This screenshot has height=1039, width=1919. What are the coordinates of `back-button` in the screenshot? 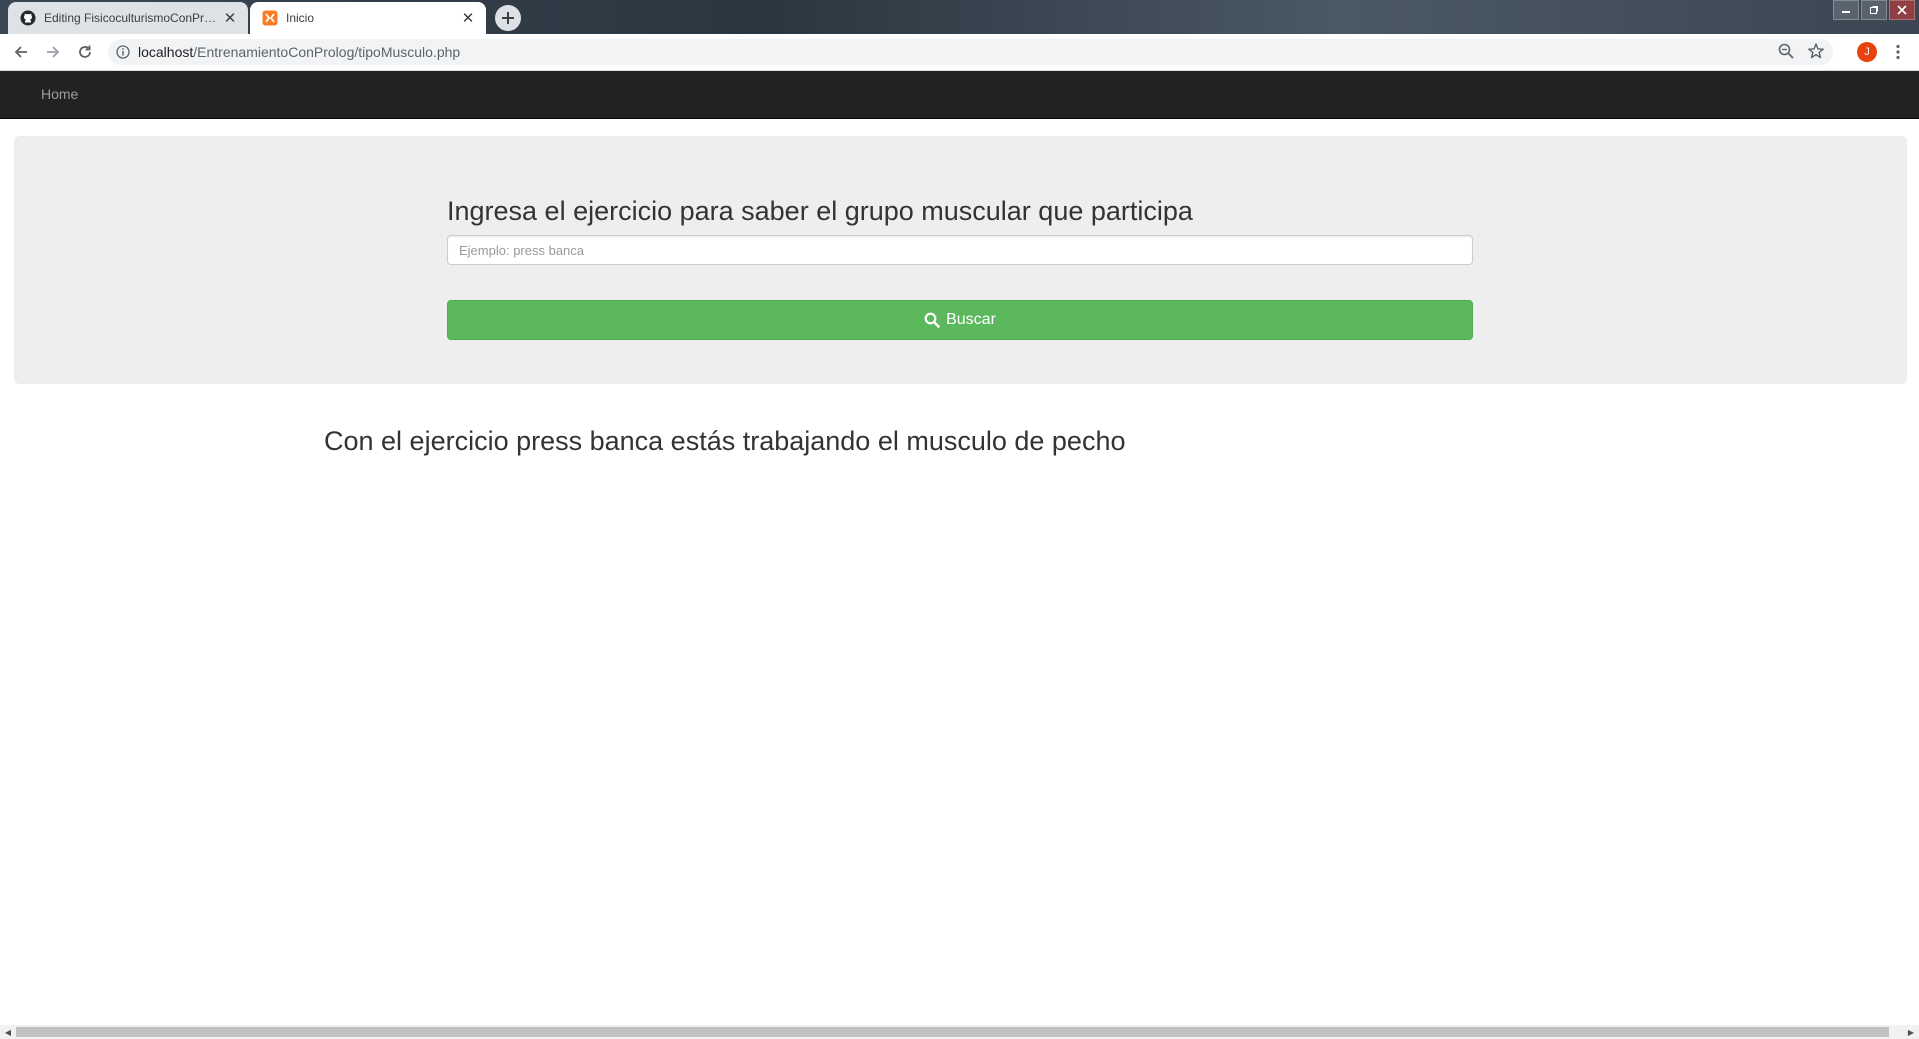 It's located at (21, 52).